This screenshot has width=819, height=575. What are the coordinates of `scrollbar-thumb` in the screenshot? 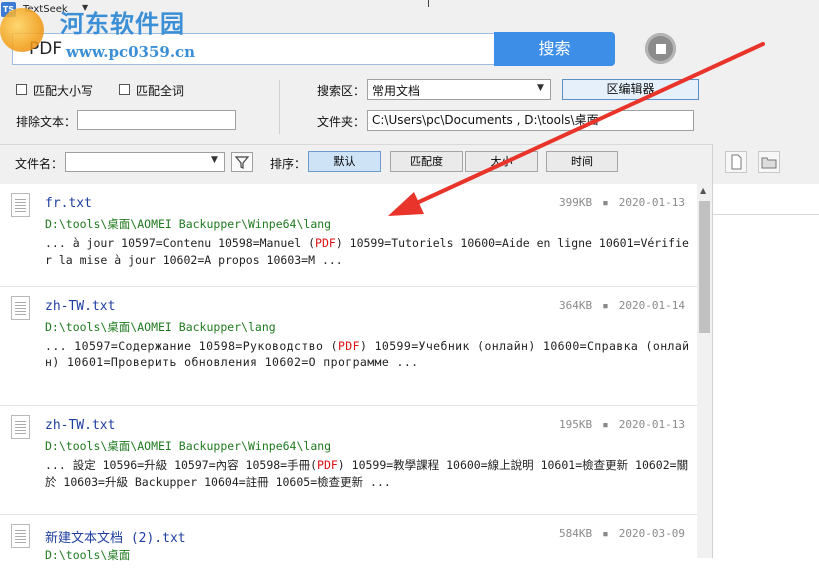 It's located at (704, 267).